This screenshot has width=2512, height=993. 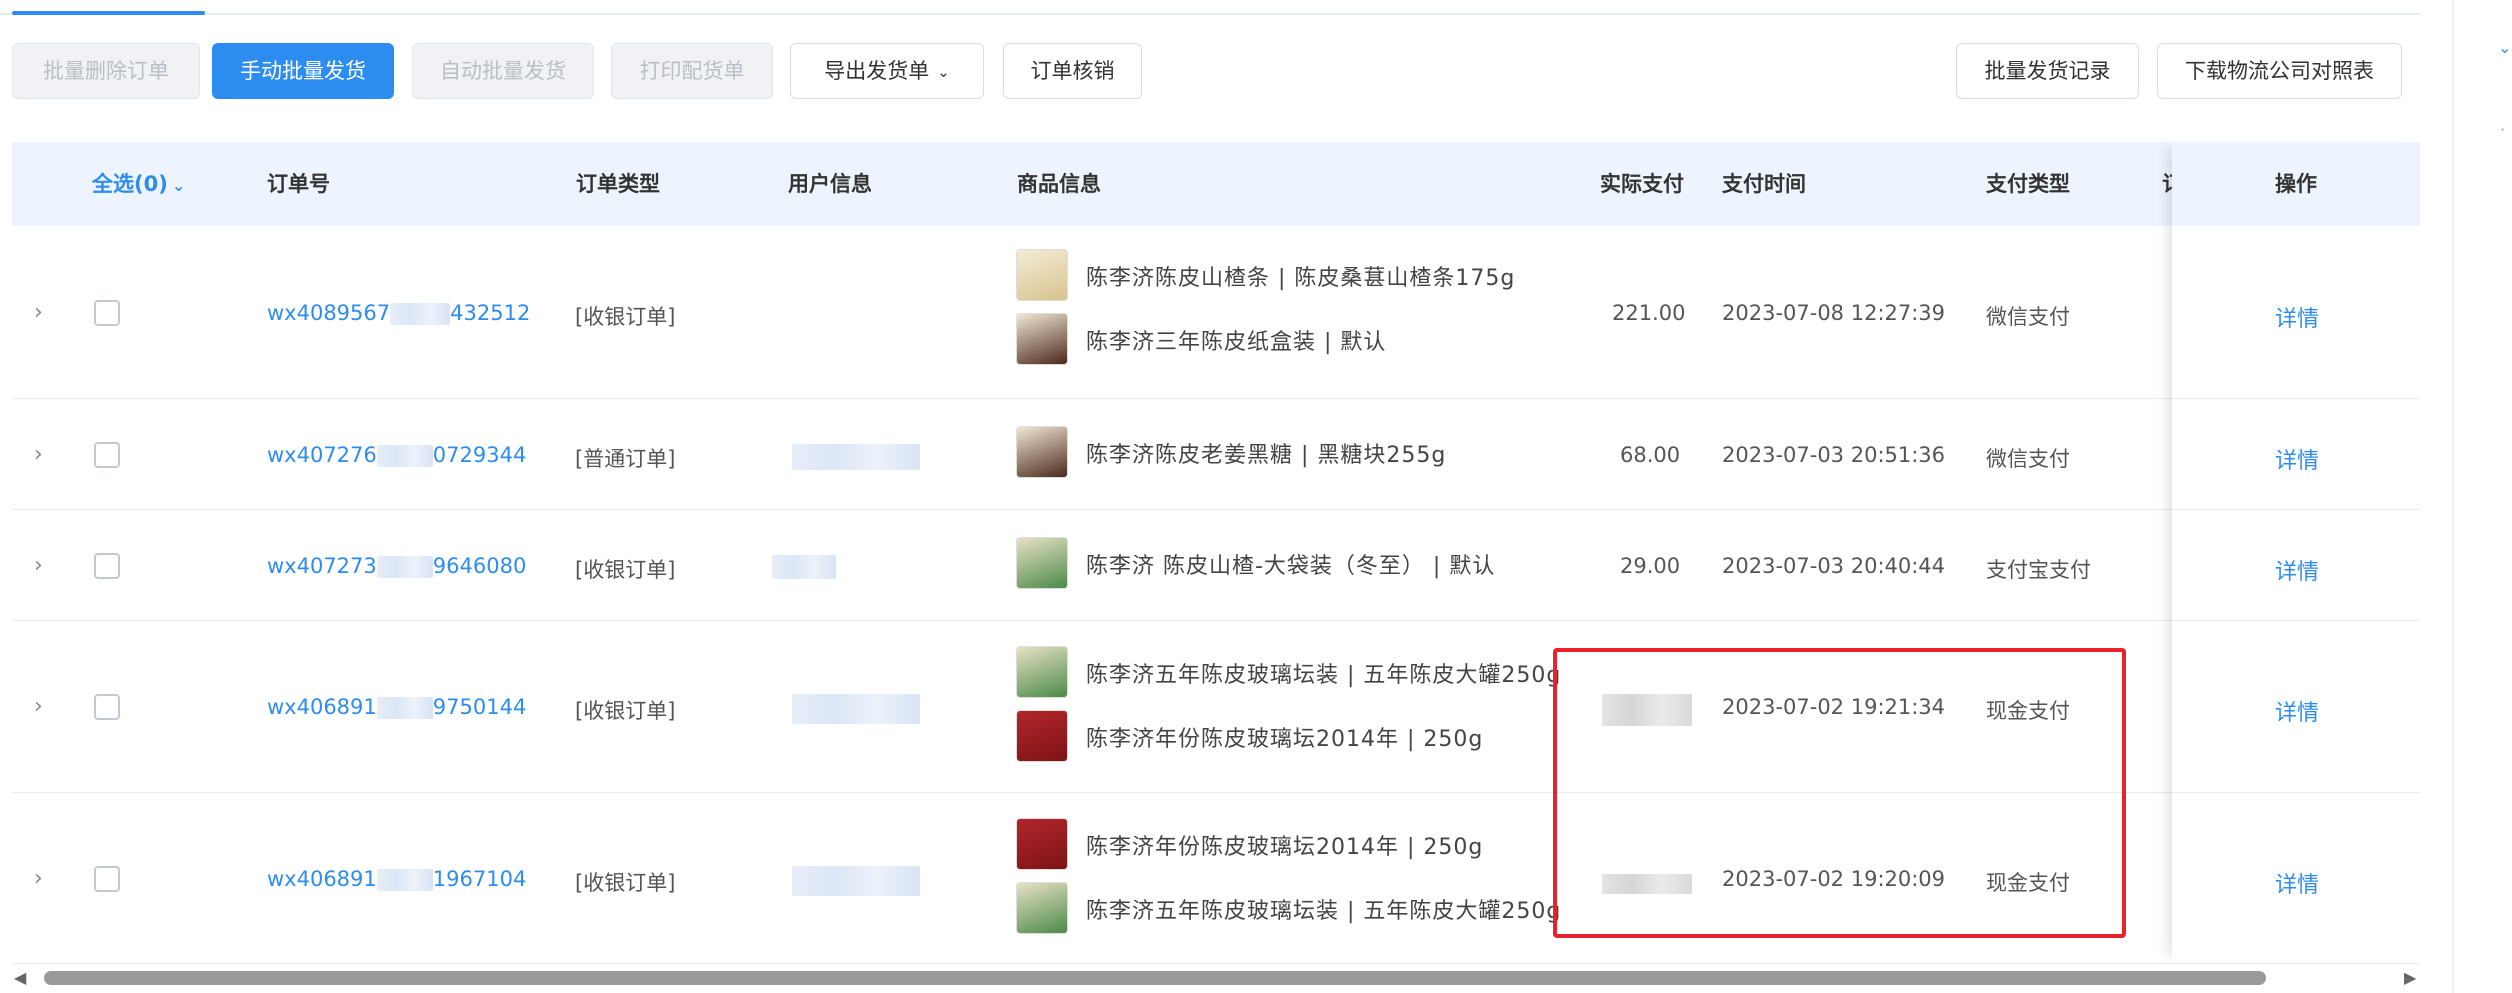 I want to click on actual-pay: 221.00, so click(x=1649, y=313).